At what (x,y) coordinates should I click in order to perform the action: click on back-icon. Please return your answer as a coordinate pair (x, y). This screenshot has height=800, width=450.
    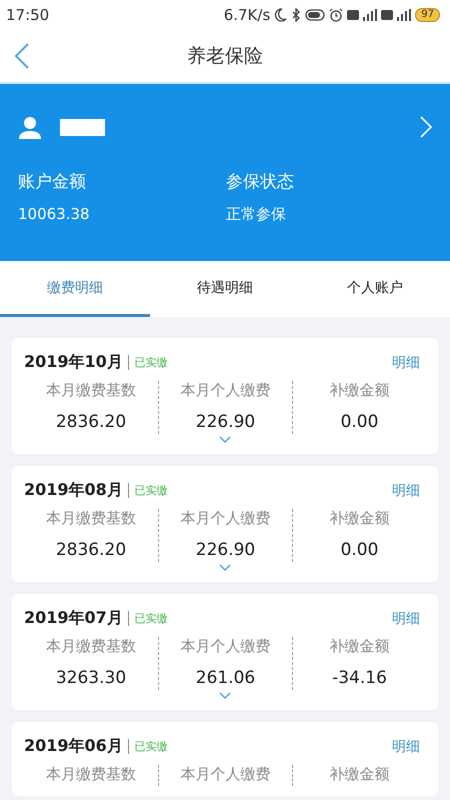
    Looking at the image, I should click on (22, 56).